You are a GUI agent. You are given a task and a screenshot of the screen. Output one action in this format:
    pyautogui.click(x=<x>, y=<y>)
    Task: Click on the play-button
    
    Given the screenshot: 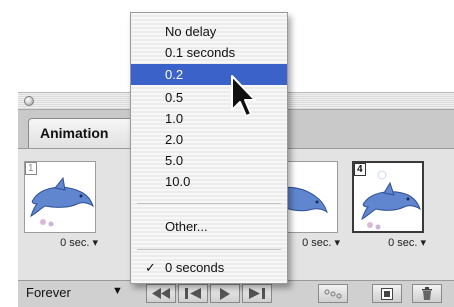 What is the action you would take?
    pyautogui.click(x=225, y=293)
    